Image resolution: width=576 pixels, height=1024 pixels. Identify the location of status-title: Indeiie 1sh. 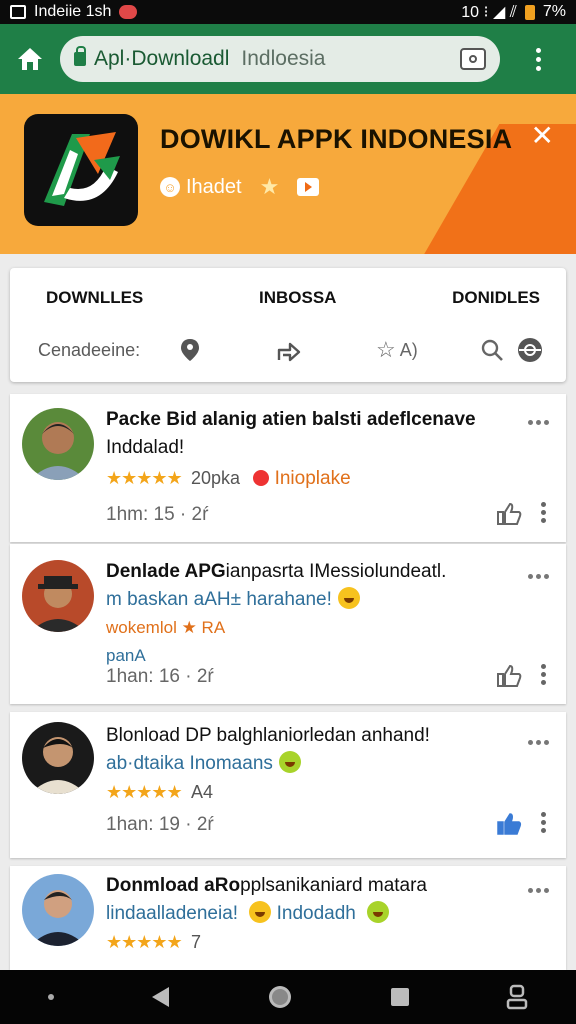
(73, 11).